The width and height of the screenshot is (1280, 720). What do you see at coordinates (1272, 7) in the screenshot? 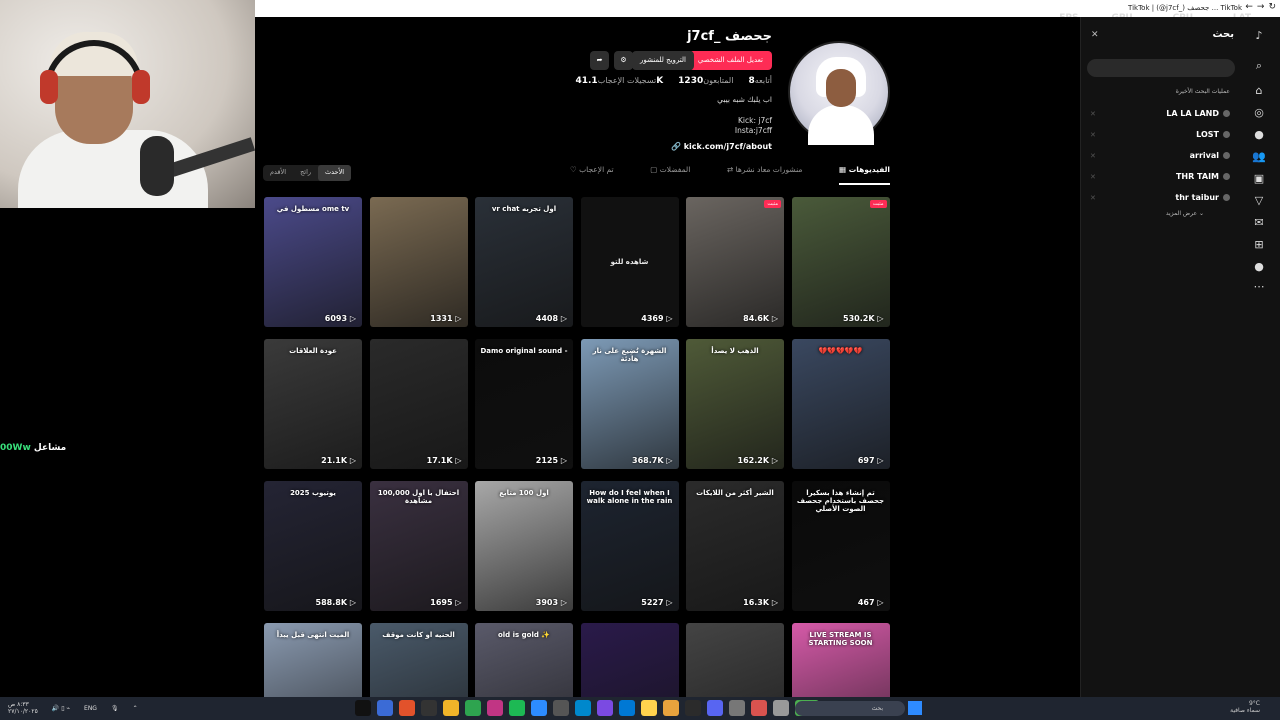
I see `reload-icon: ↻` at bounding box center [1272, 7].